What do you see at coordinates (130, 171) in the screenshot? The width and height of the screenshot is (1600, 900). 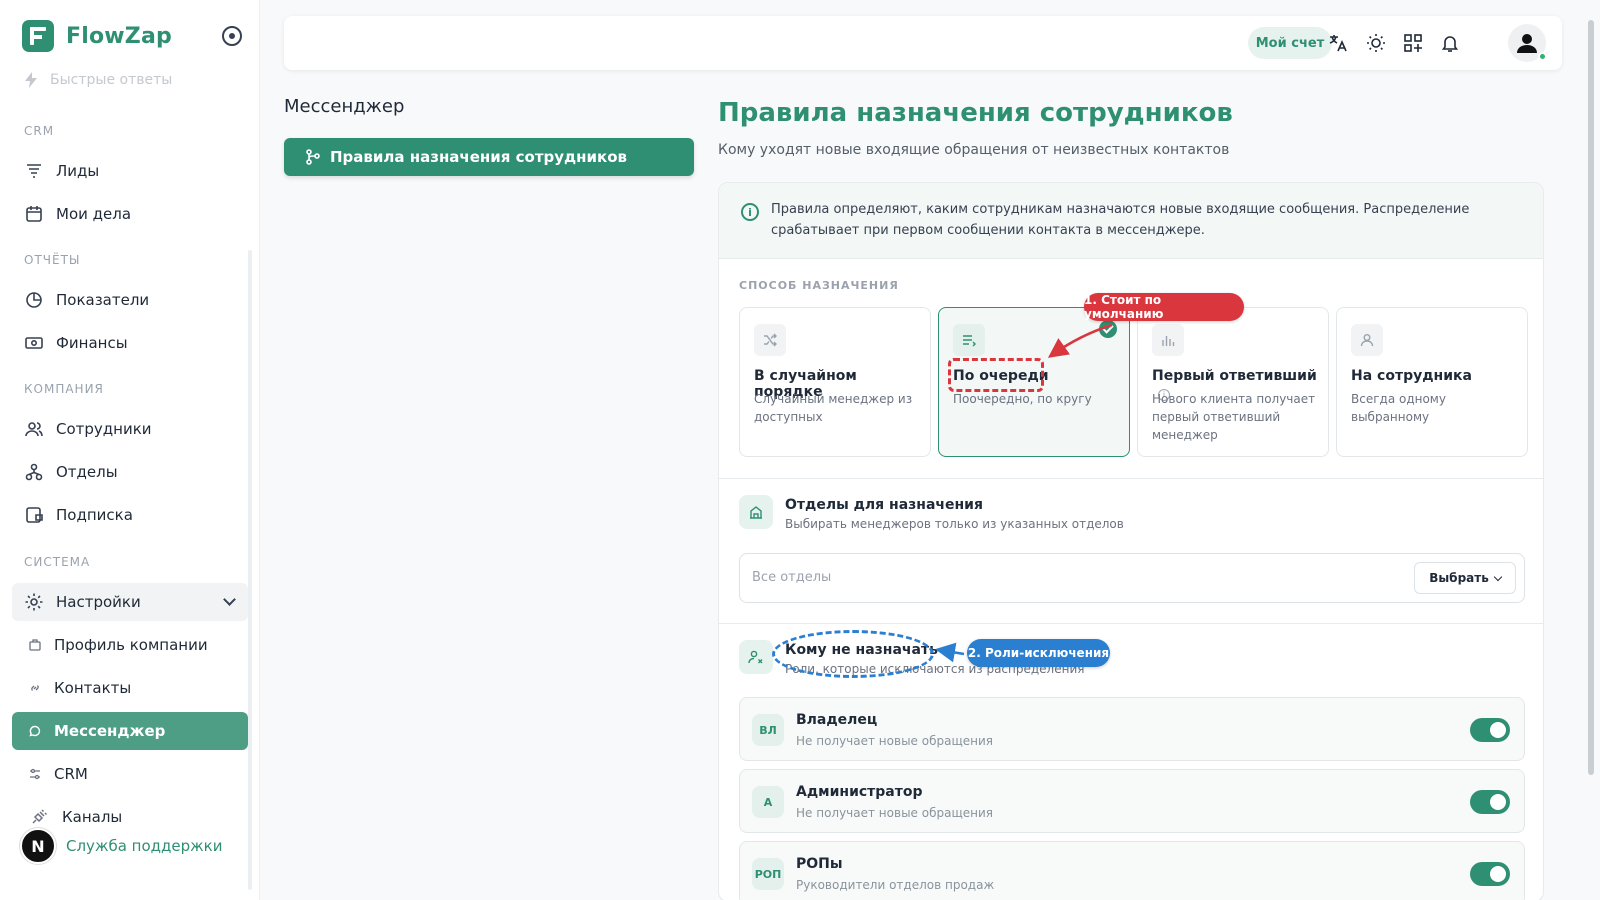 I see `sidebar-item-leads: Лиды` at bounding box center [130, 171].